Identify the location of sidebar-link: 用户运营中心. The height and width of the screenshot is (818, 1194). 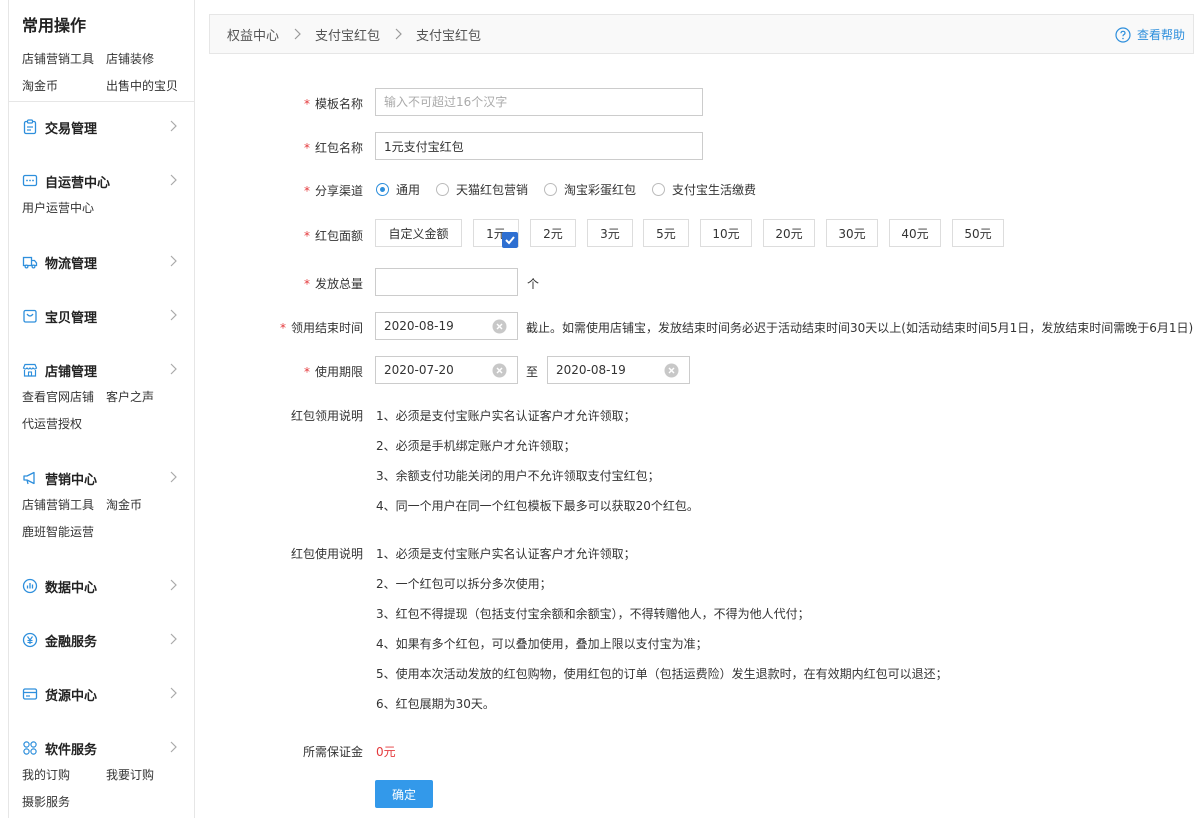
(58, 208).